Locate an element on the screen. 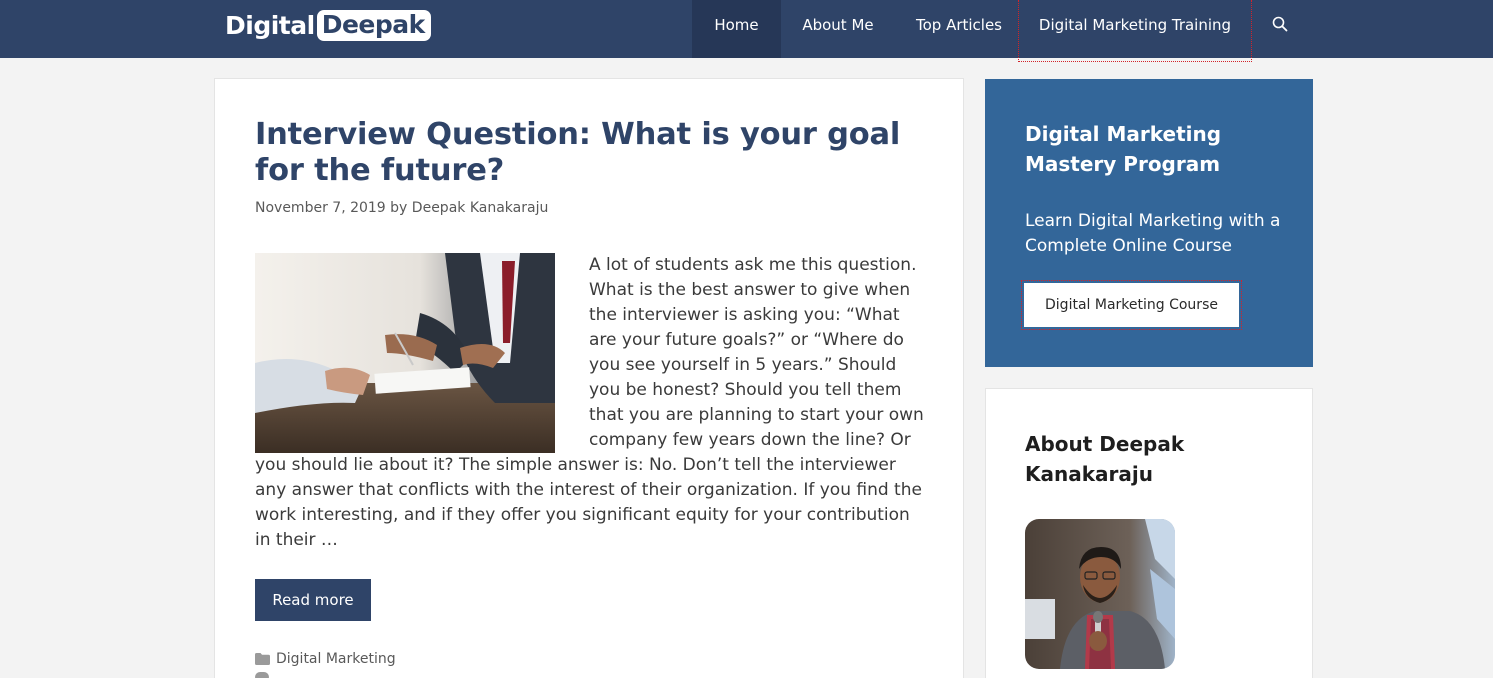 Image resolution: width=1493 pixels, height=678 pixels. read-more-button: Read more is located at coordinates (313, 600).